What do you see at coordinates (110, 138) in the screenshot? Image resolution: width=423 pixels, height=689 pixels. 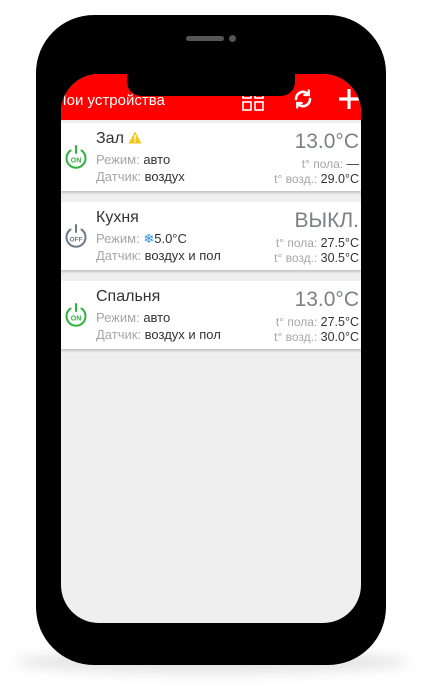 I see `device-name: Зал` at bounding box center [110, 138].